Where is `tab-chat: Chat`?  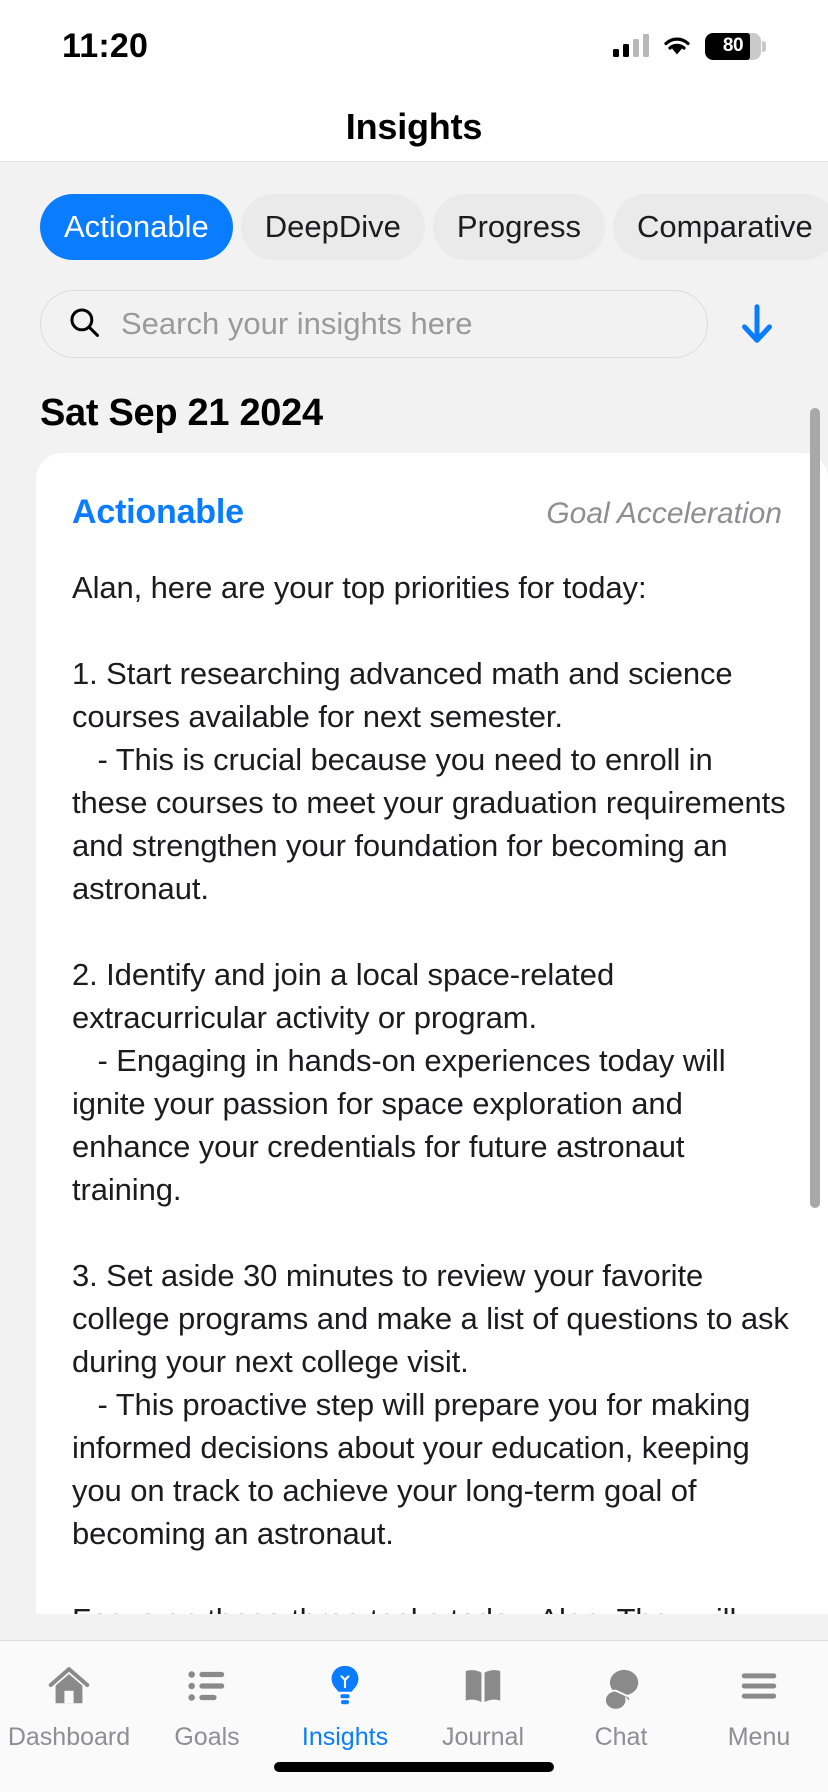 tab-chat: Chat is located at coordinates (621, 1706).